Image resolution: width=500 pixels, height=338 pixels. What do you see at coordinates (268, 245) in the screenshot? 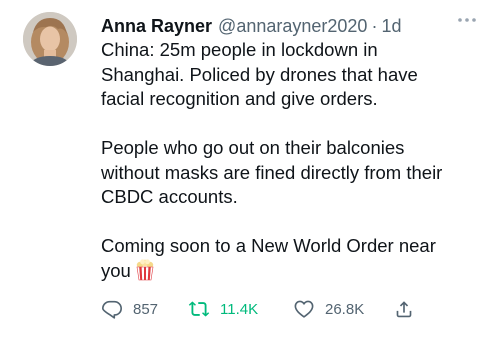
I see `tweet-line: Coming soon to a New World Order near` at bounding box center [268, 245].